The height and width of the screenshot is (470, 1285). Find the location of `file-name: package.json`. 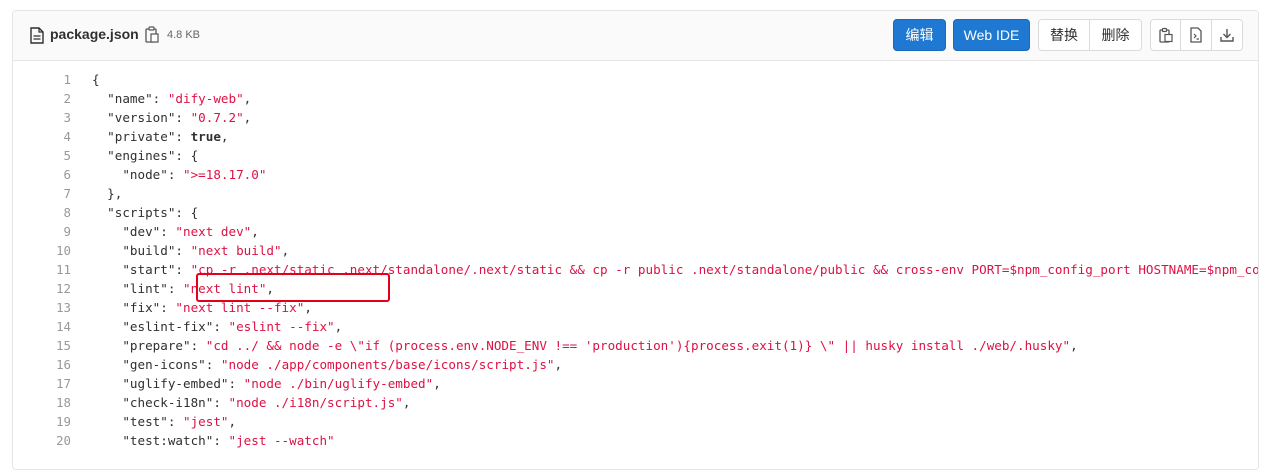

file-name: package.json is located at coordinates (94, 34).